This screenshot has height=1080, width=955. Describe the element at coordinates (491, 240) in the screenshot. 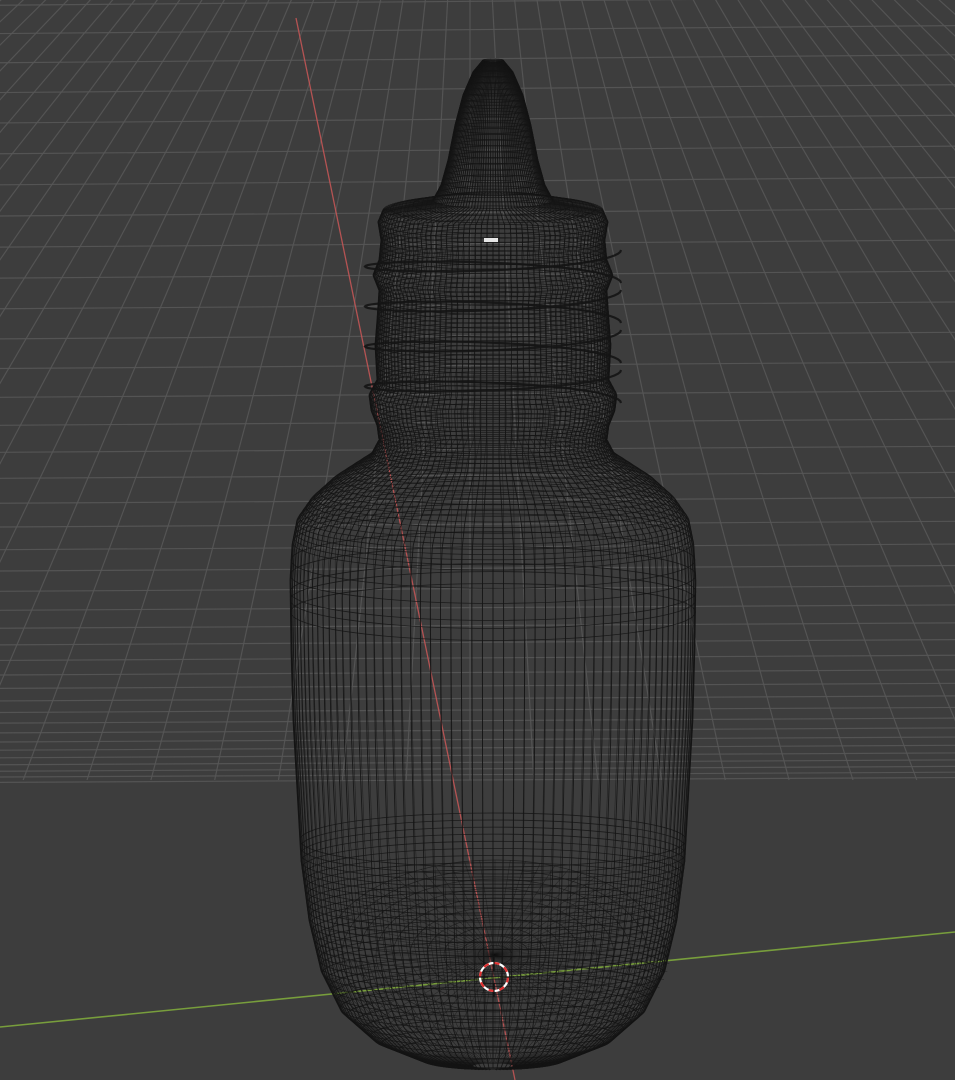

I see `object-origin-marker` at that location.